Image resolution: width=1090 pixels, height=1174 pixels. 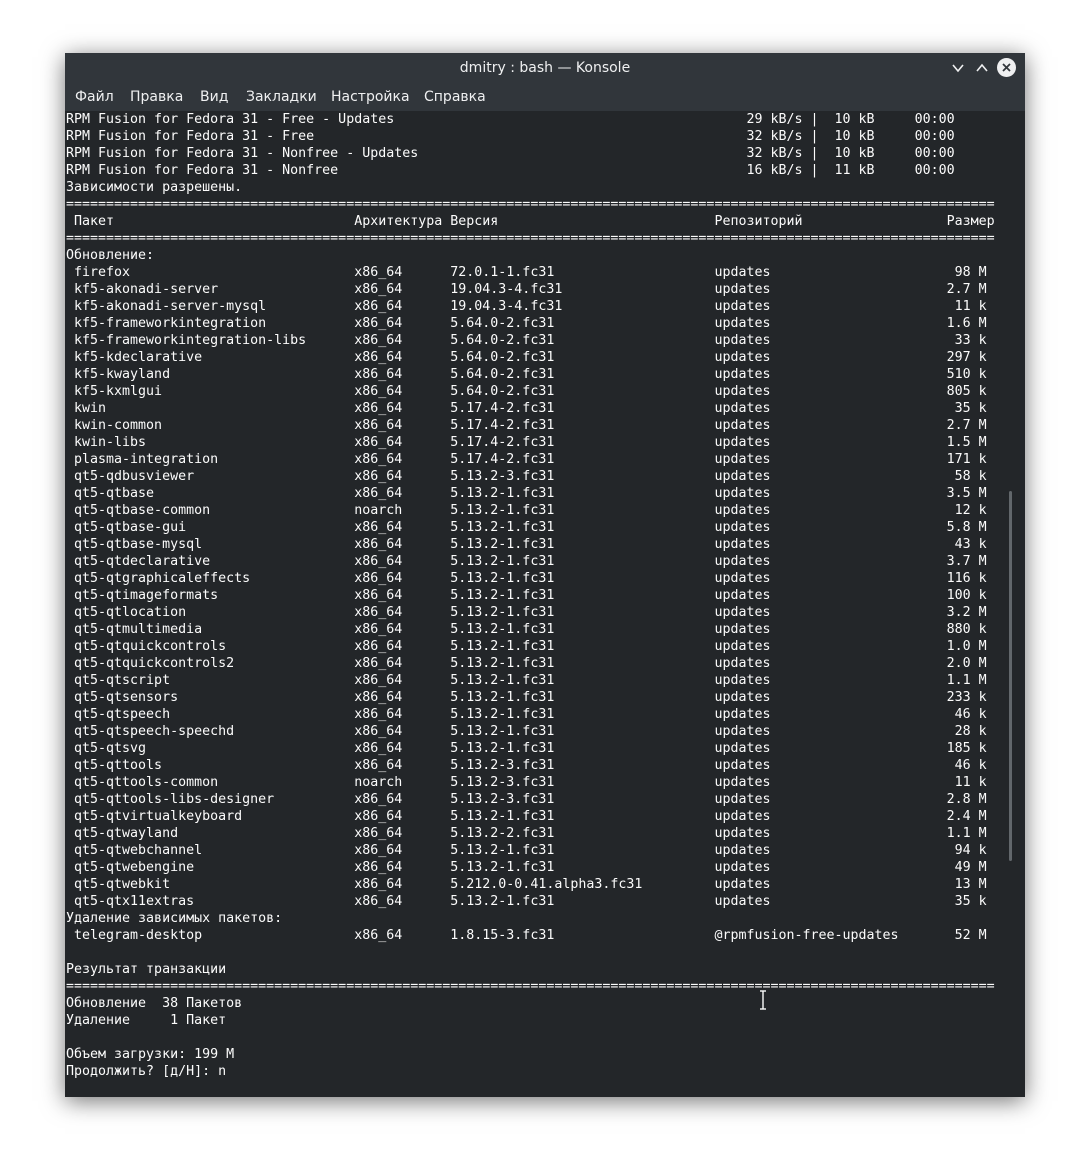 What do you see at coordinates (150, 1054) in the screenshot?
I see `download-size: Объем загрузки: 199 M` at bounding box center [150, 1054].